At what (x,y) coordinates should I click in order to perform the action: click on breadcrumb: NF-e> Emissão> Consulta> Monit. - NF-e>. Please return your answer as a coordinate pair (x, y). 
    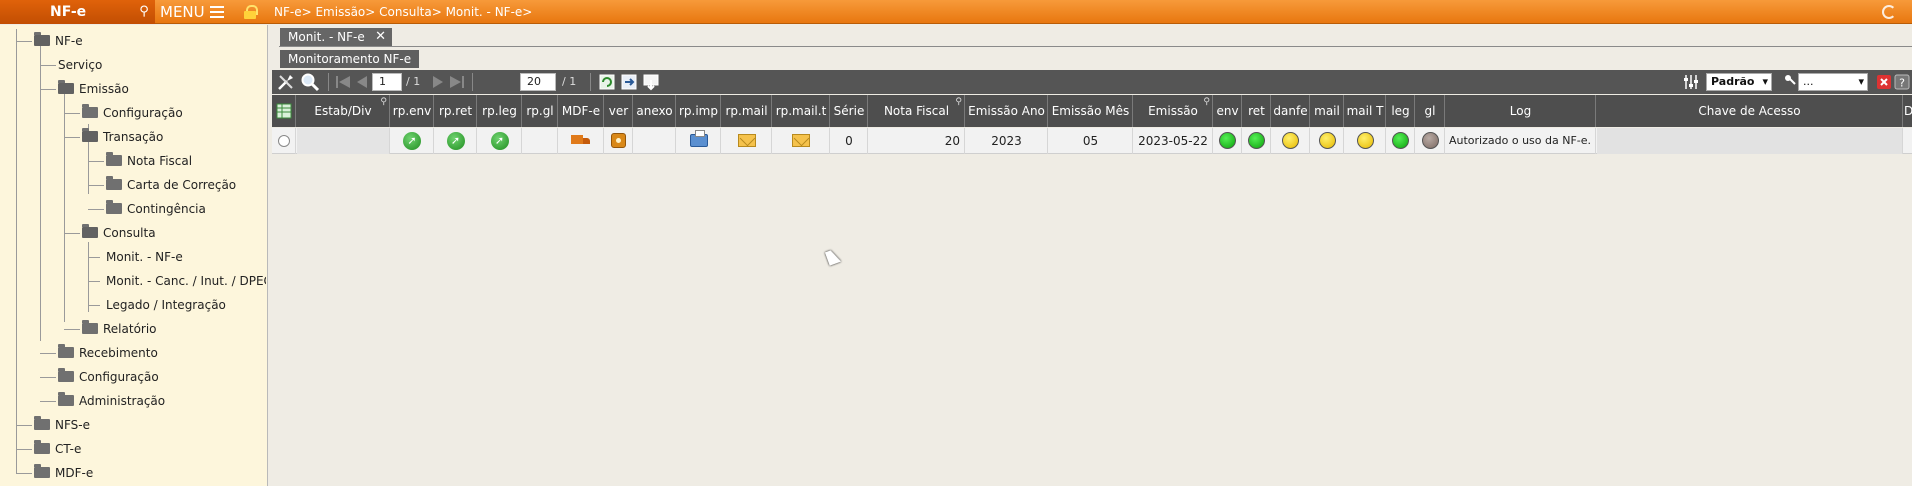
    Looking at the image, I should click on (403, 12).